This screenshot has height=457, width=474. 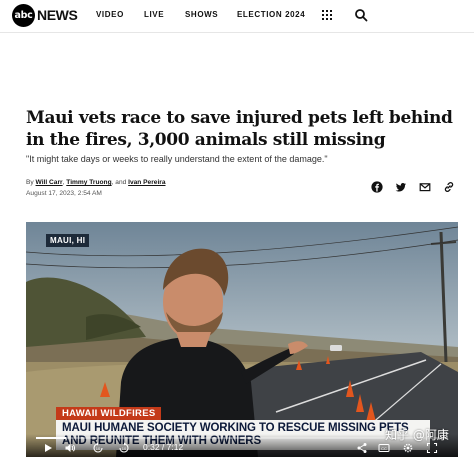 What do you see at coordinates (110, 14) in the screenshot?
I see `nav-item-video: VIDEO` at bounding box center [110, 14].